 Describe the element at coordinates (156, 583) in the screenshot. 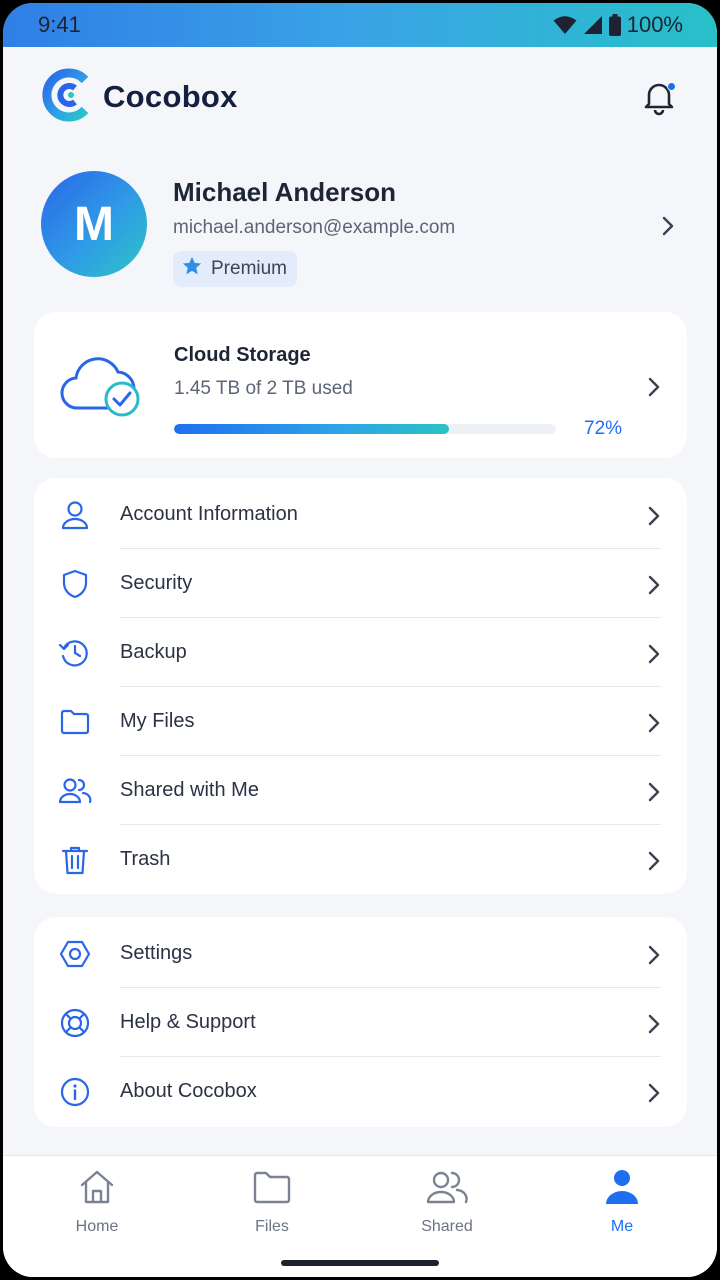

I see `menu-item-label: Security` at that location.